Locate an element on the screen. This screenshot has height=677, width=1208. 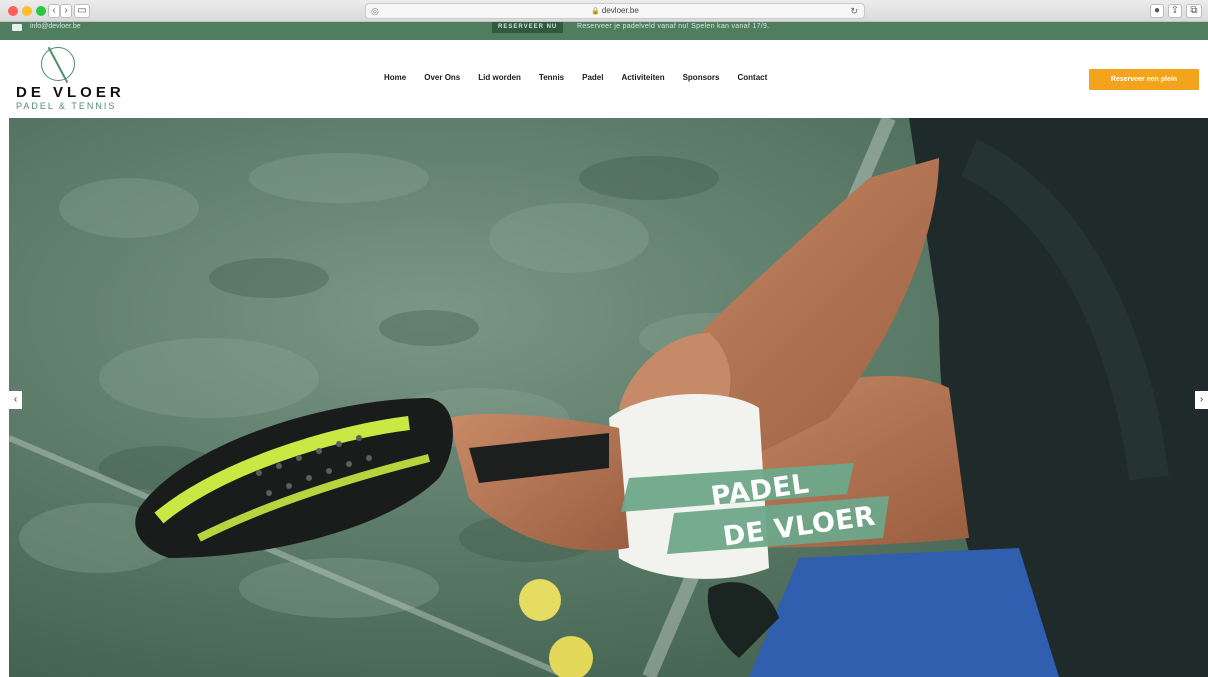
extension-icon: ● is located at coordinates (1157, 11).